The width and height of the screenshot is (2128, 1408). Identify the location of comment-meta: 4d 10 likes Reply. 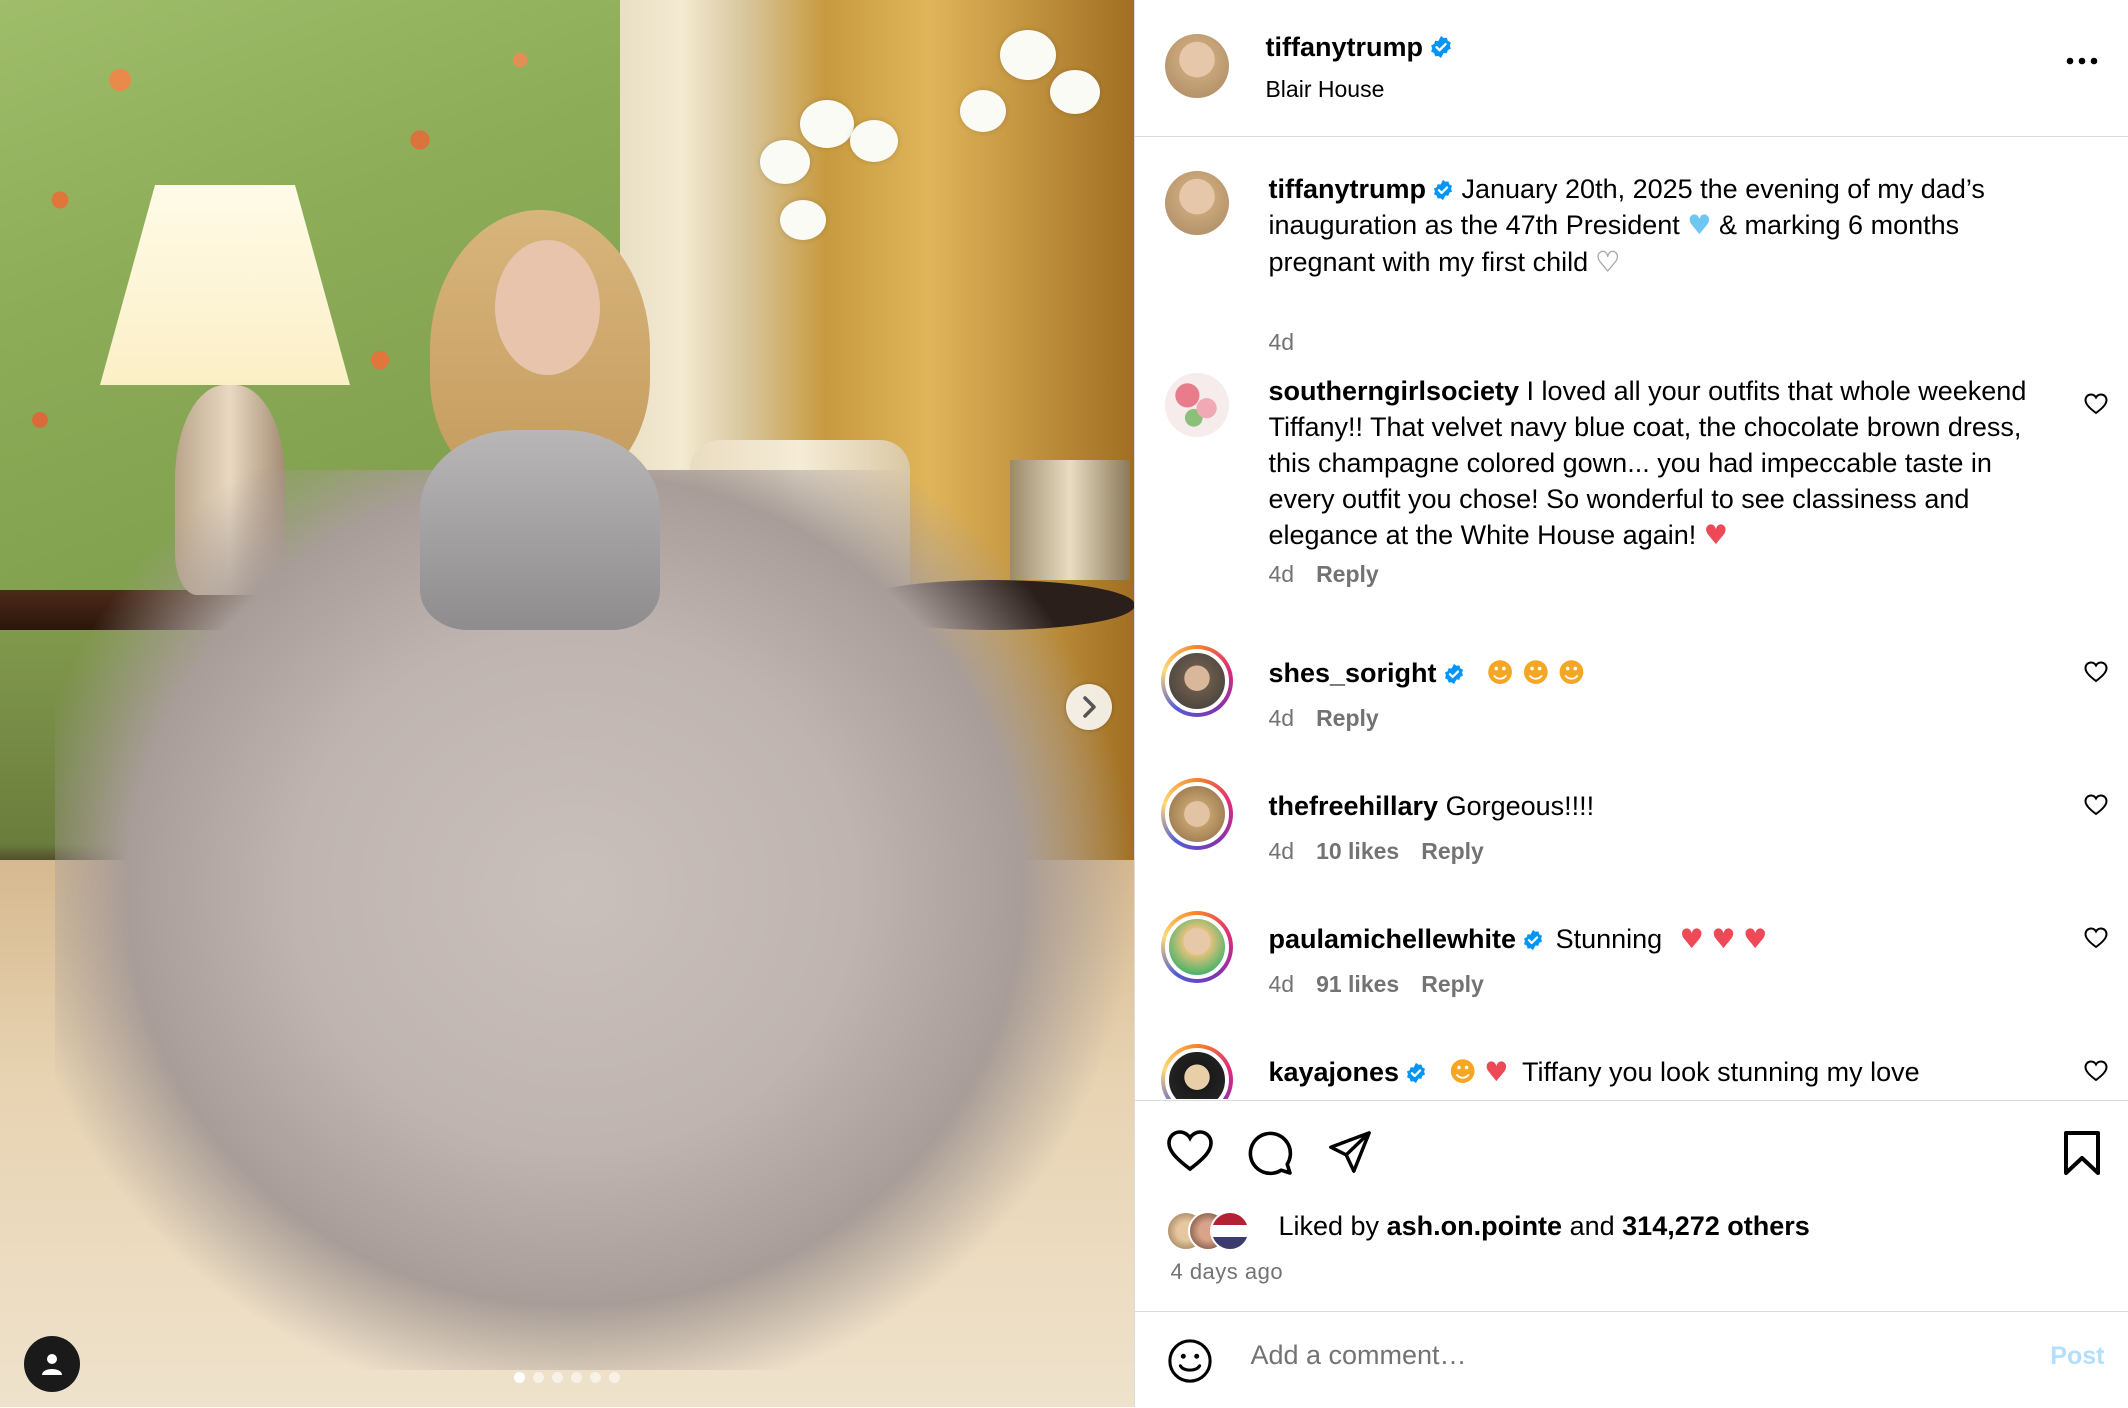
(1386, 851).